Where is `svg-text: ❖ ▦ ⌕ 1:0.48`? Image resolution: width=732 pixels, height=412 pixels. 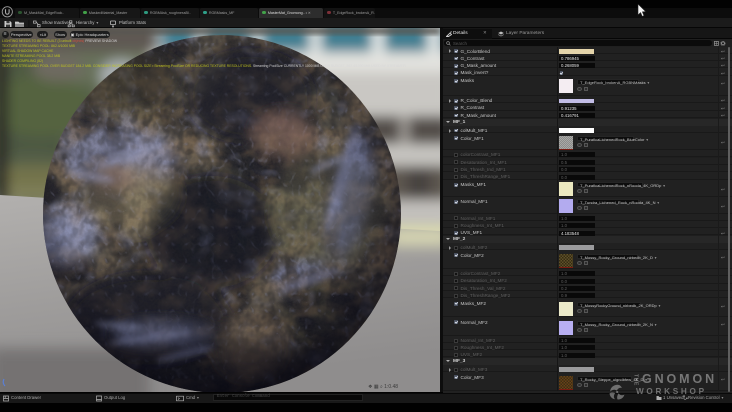
svg-text: ❖ ▦ ⌕ 1:0.48 is located at coordinates (383, 387).